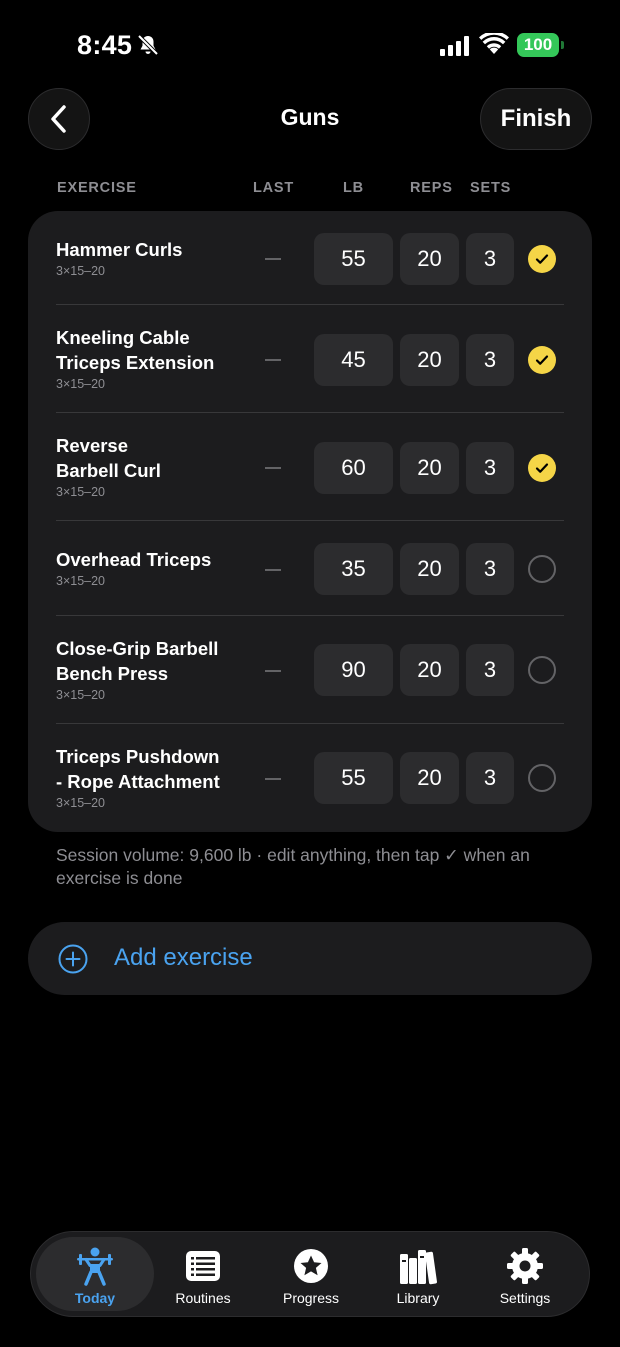 The image size is (620, 1347). What do you see at coordinates (536, 119) in the screenshot?
I see `finish-button: Finish` at bounding box center [536, 119].